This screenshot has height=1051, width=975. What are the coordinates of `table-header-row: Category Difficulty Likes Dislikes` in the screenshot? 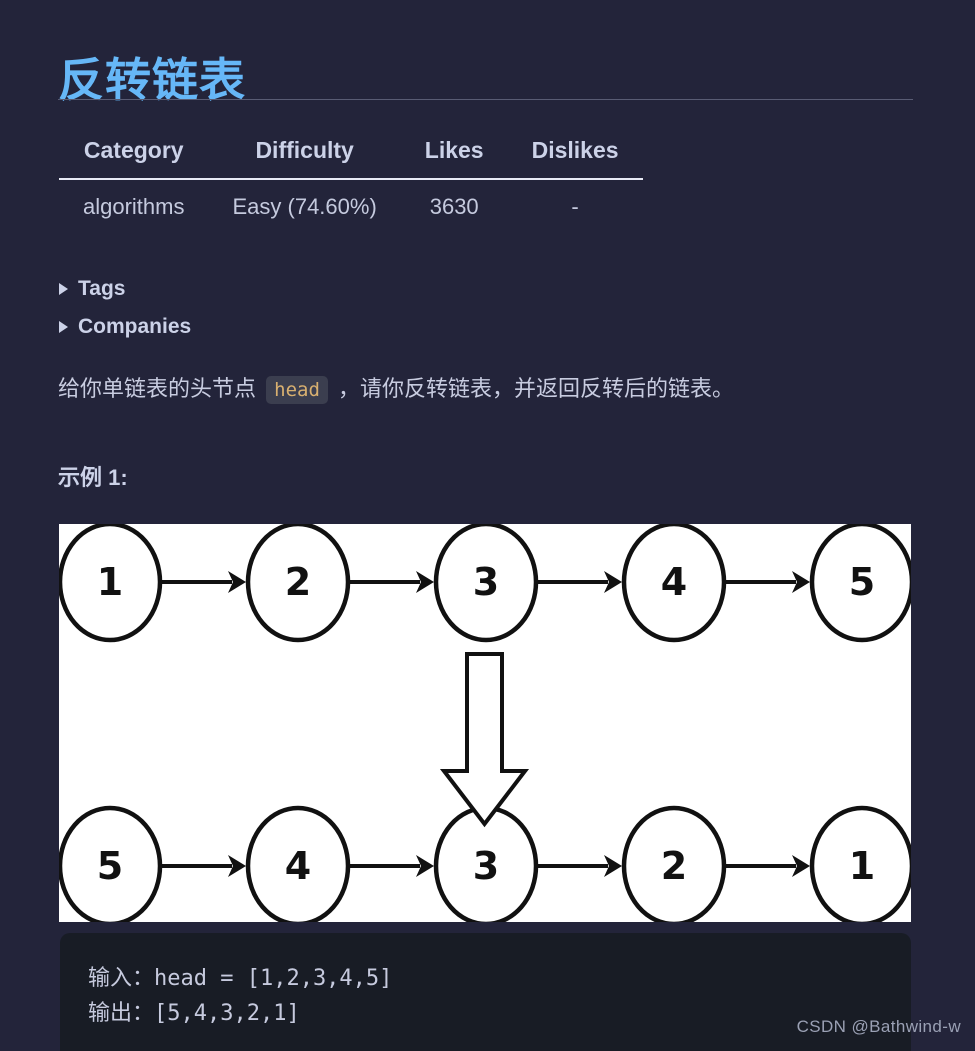 It's located at (351, 156).